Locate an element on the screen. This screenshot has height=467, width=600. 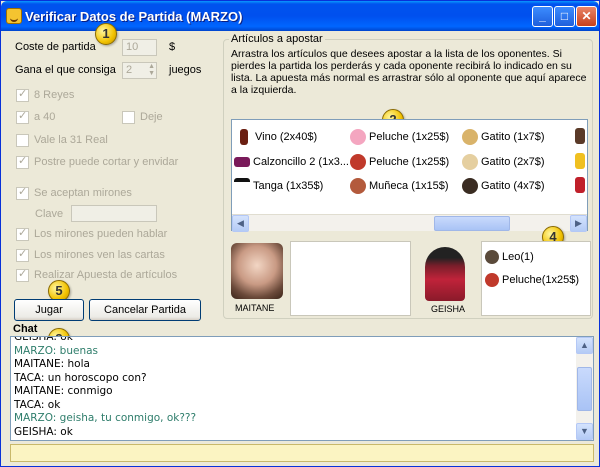
opponent-left-card: MAITANE is located at coordinates (257, 278).